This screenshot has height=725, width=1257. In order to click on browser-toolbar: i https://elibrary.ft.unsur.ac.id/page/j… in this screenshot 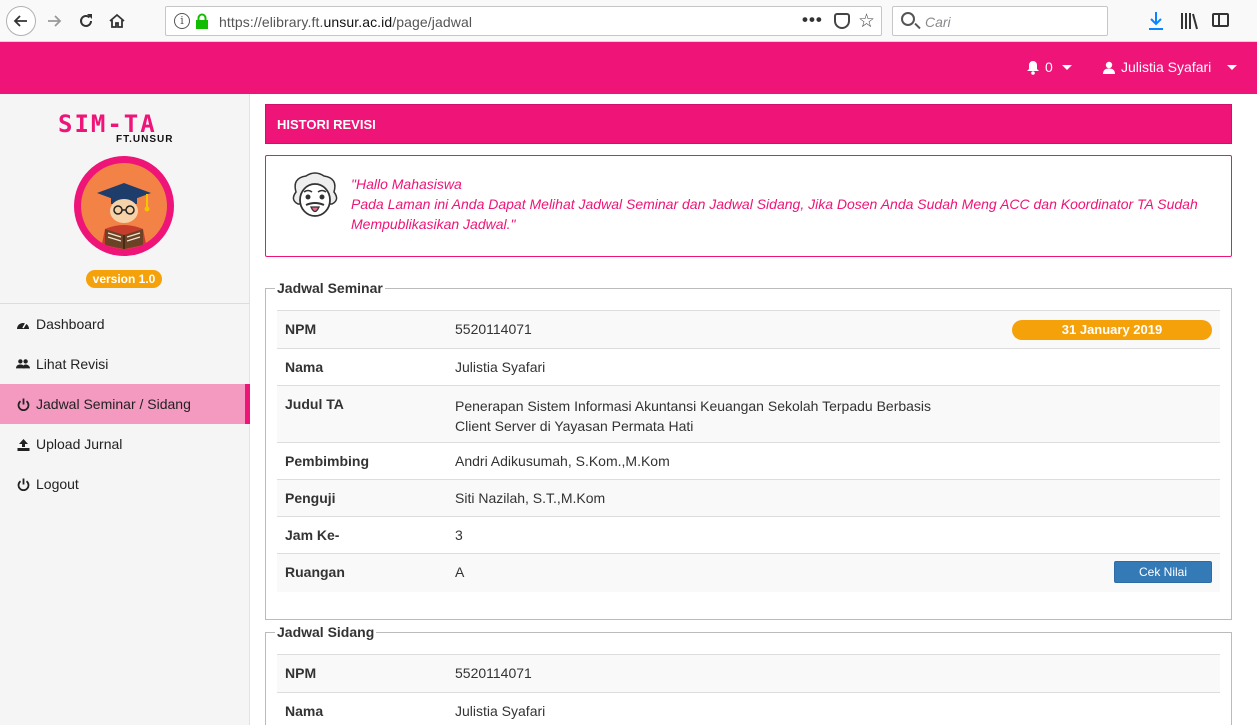, I will do `click(628, 21)`.